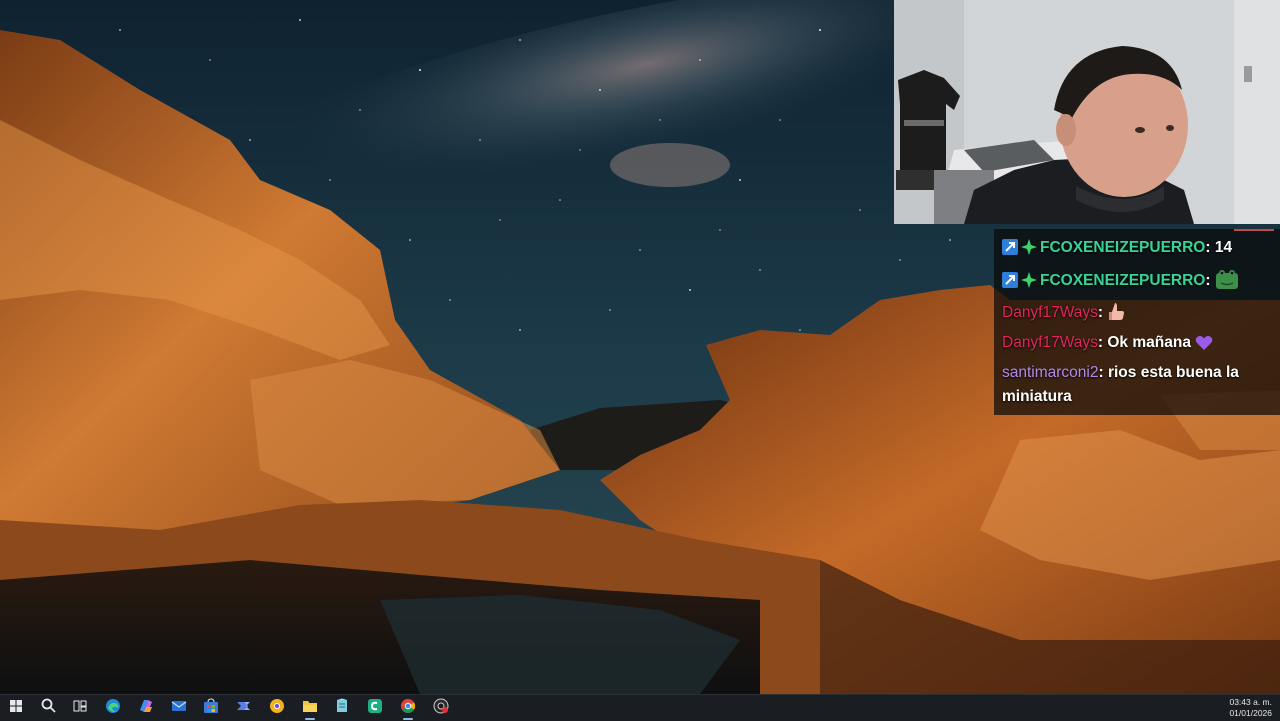 This screenshot has height=721, width=1280. What do you see at coordinates (1050, 372) in the screenshot?
I see `chat-username: santimarconi2` at bounding box center [1050, 372].